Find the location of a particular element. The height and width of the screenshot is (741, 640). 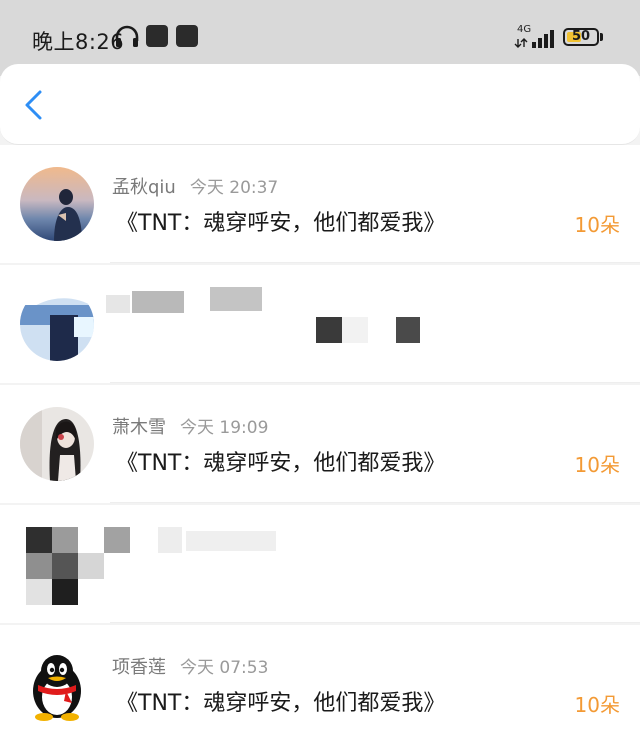

battery-text: 50 is located at coordinates (581, 36).